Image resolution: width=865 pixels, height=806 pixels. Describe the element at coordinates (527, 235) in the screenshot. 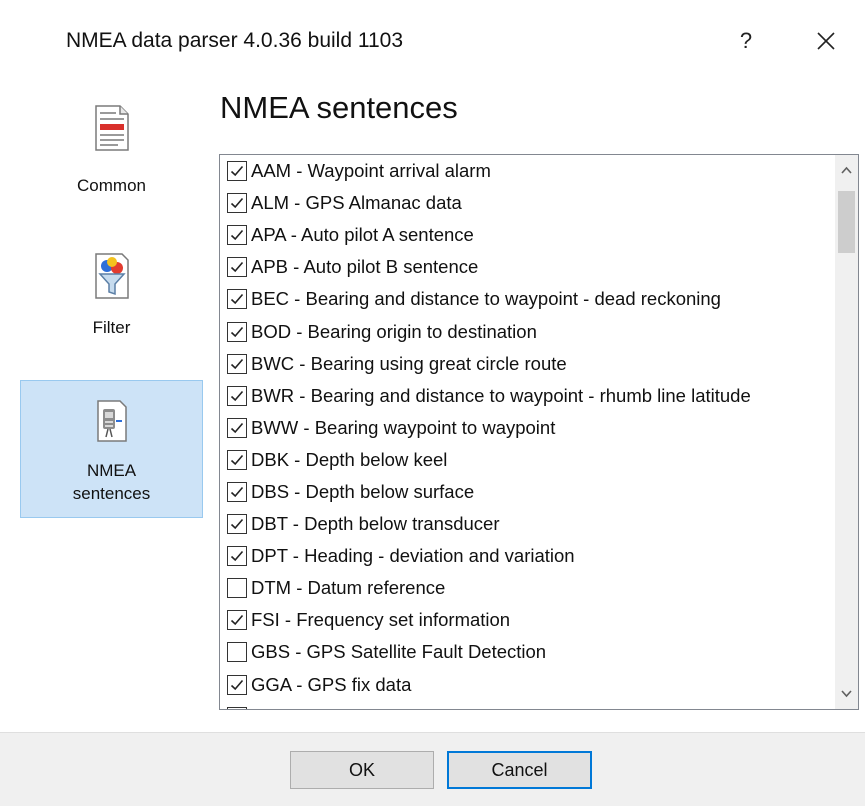

I see `list-item: APA - Auto pilot A sentence` at that location.